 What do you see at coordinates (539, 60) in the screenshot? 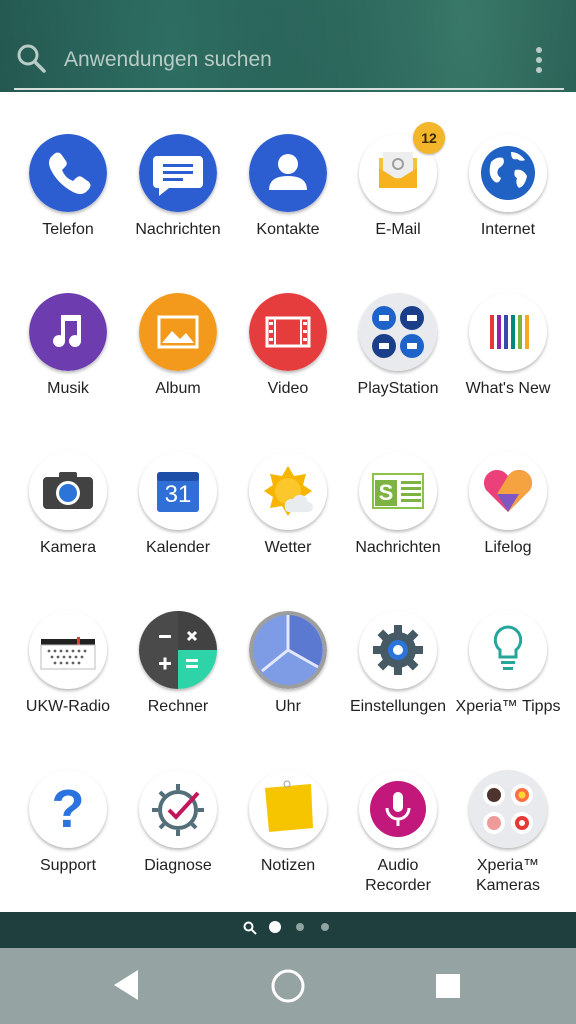
I see `more-vert-icon` at bounding box center [539, 60].